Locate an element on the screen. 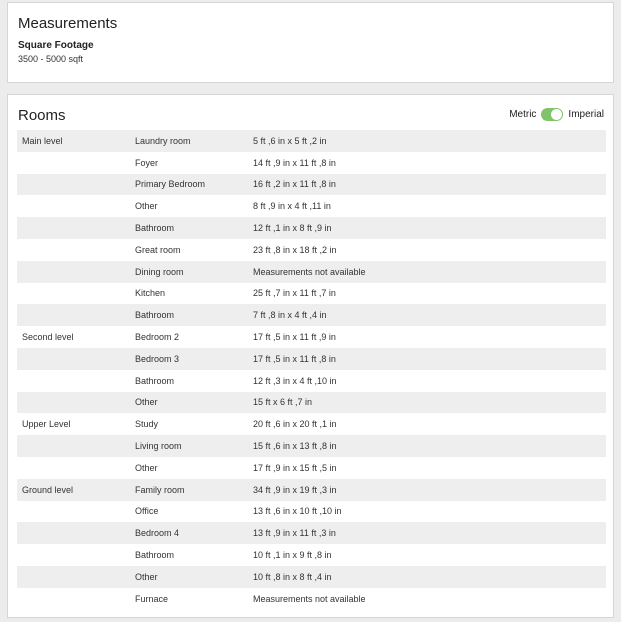 Image resolution: width=621 pixels, height=622 pixels. room-measurement-cell: 13 ft ,9 in x 11 ft ,3 in is located at coordinates (429, 533).